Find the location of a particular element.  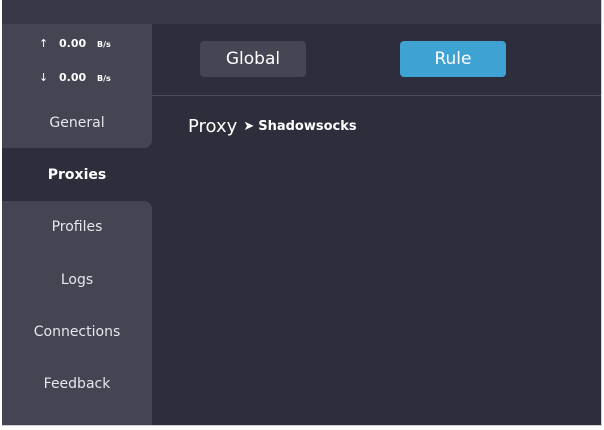

upload-speed-value: 0.00 is located at coordinates (73, 43).